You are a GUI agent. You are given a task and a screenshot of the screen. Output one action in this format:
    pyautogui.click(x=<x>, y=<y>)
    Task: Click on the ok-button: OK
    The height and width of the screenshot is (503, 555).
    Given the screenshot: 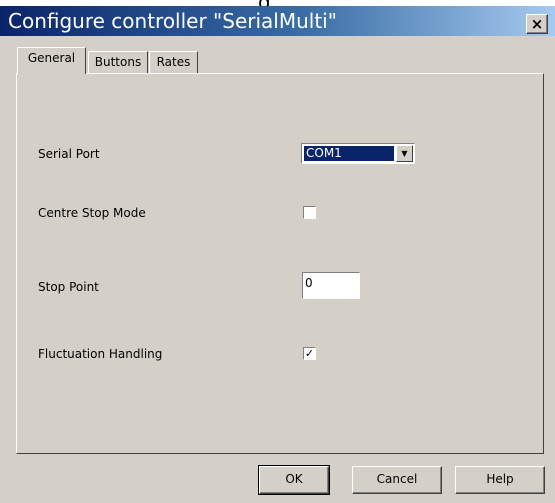 What is the action you would take?
    pyautogui.click(x=294, y=480)
    